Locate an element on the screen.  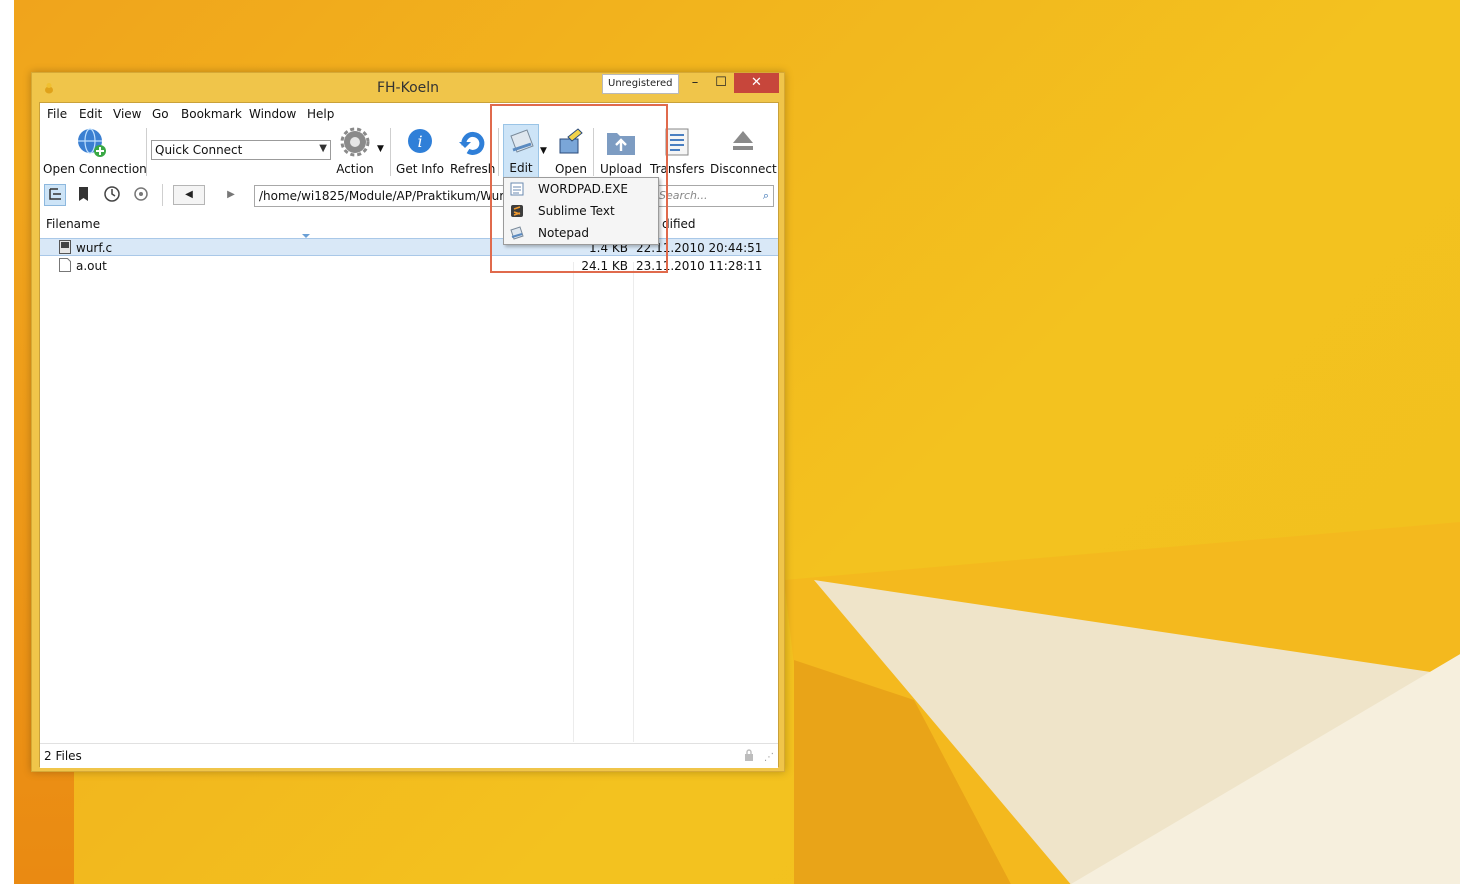
sublime-text-icon is located at coordinates (517, 211).